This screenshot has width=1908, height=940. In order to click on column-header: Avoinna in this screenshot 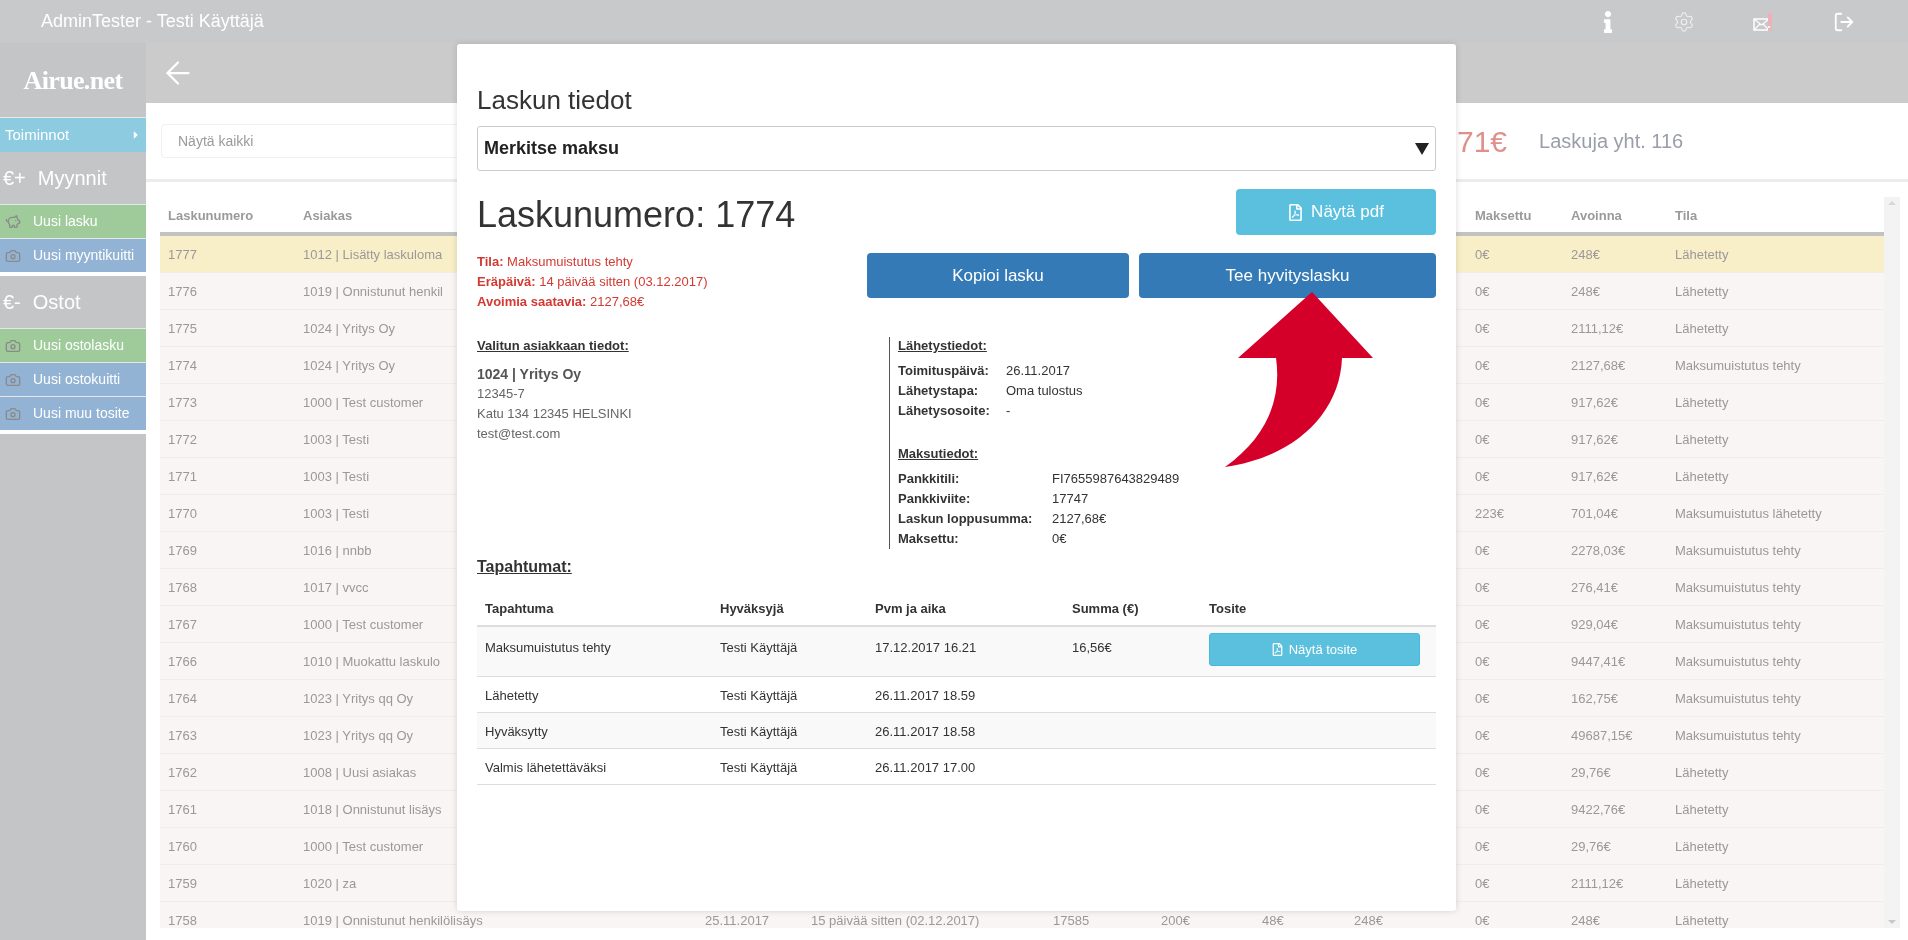, I will do `click(1596, 215)`.